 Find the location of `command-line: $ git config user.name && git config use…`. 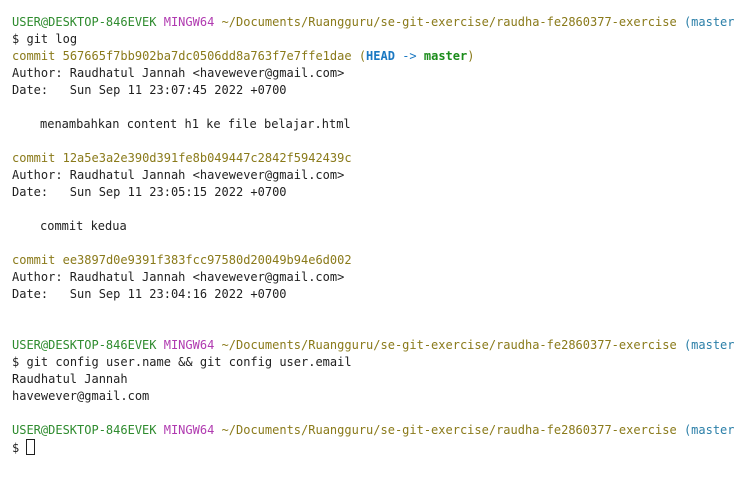

command-line: $ git config user.name && git config use… is located at coordinates (371, 362).